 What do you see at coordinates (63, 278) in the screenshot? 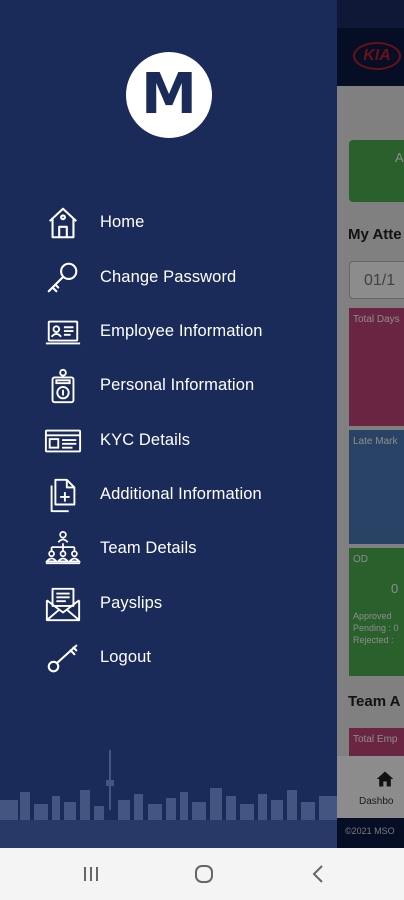
I see `key-icon` at bounding box center [63, 278].